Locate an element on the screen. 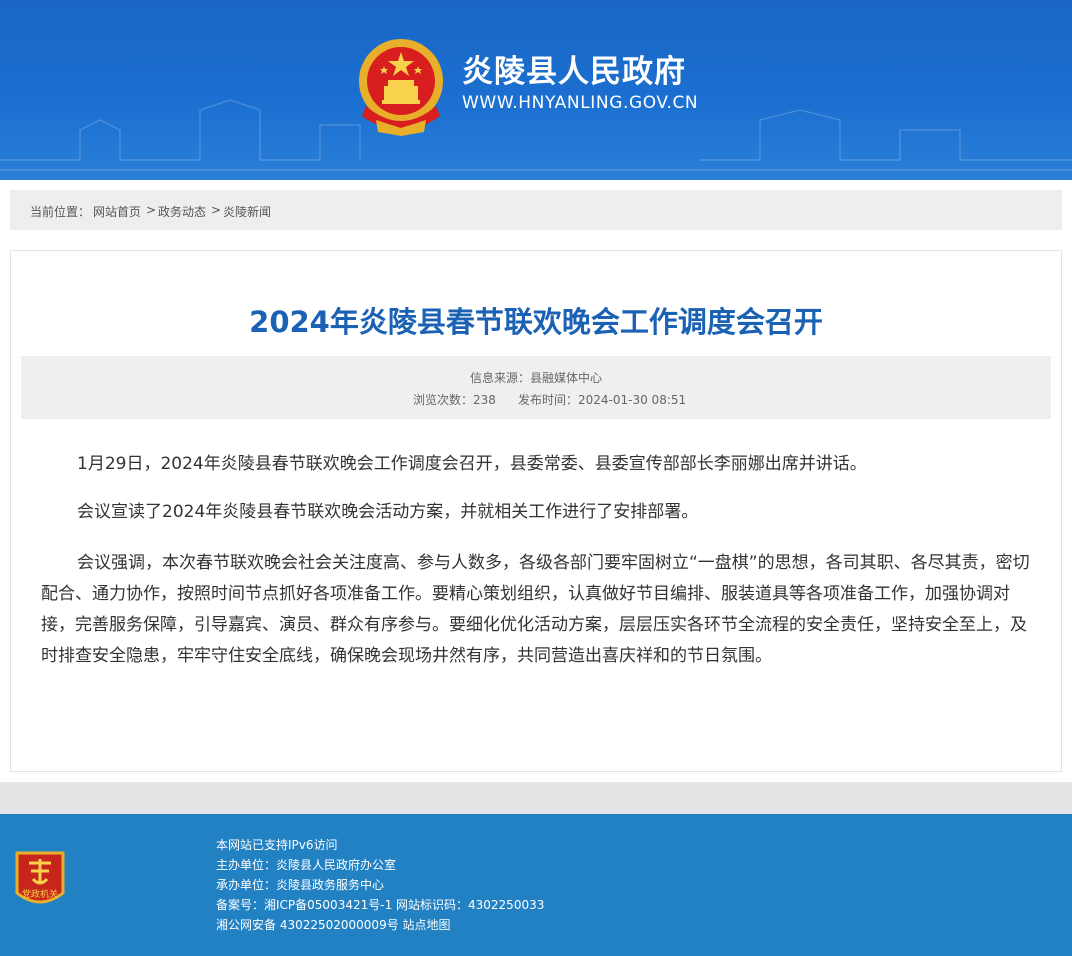 The width and height of the screenshot is (1072, 956). article-source: 信息来源：县融媒体中心 is located at coordinates (535, 378).